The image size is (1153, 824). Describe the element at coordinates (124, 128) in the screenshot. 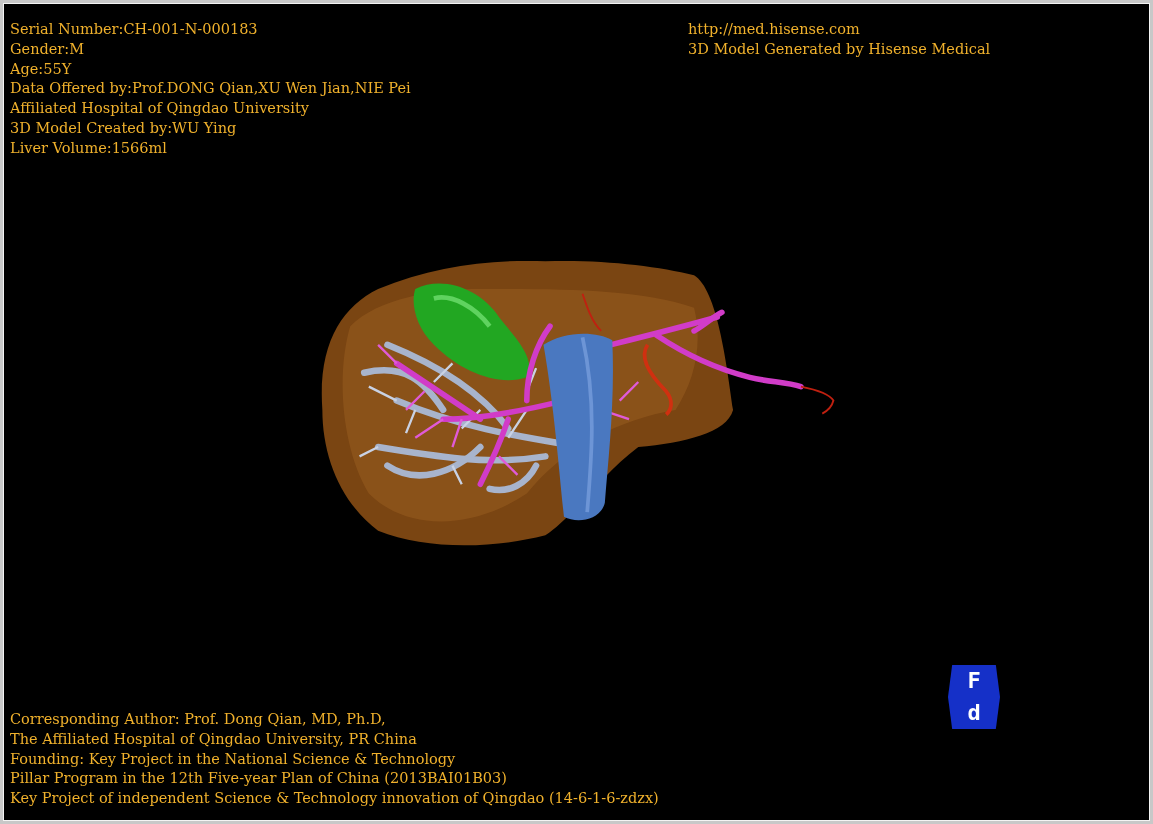

I see `info-text: 3D Model Created by:WU Ying` at that location.